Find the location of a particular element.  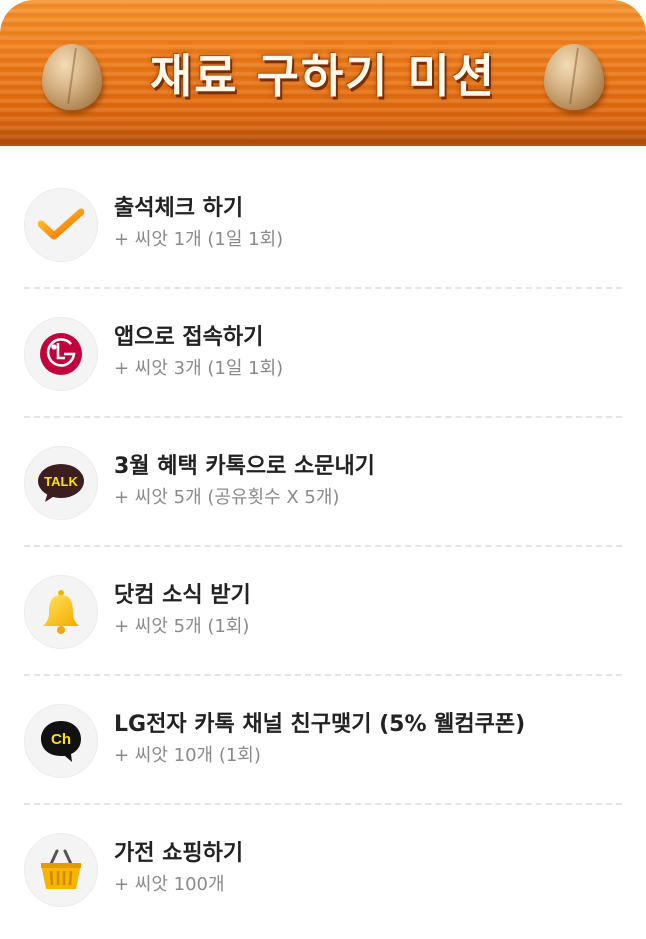

mission-reward-text: + 씨앗 100개 is located at coordinates (169, 884).